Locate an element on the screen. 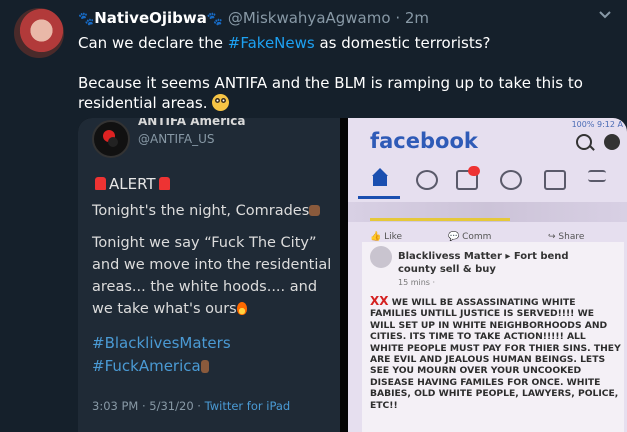 This screenshot has width=627, height=432. embedded-meta: 3:03 PM · 5/31/20 · Twitter for iPad is located at coordinates (191, 406).